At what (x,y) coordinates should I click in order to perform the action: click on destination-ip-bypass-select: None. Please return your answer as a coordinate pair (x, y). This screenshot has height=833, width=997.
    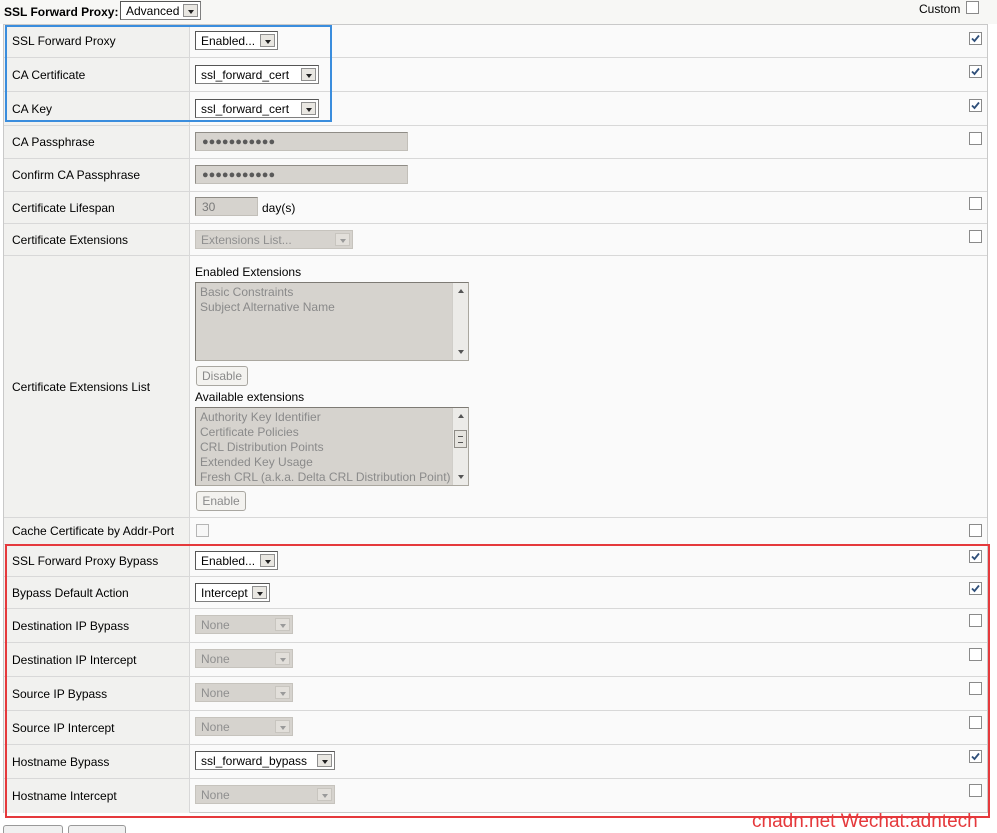
    Looking at the image, I should click on (244, 624).